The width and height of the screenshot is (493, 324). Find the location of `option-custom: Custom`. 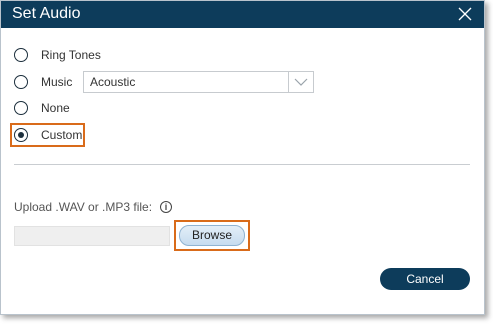

option-custom: Custom is located at coordinates (48, 135).